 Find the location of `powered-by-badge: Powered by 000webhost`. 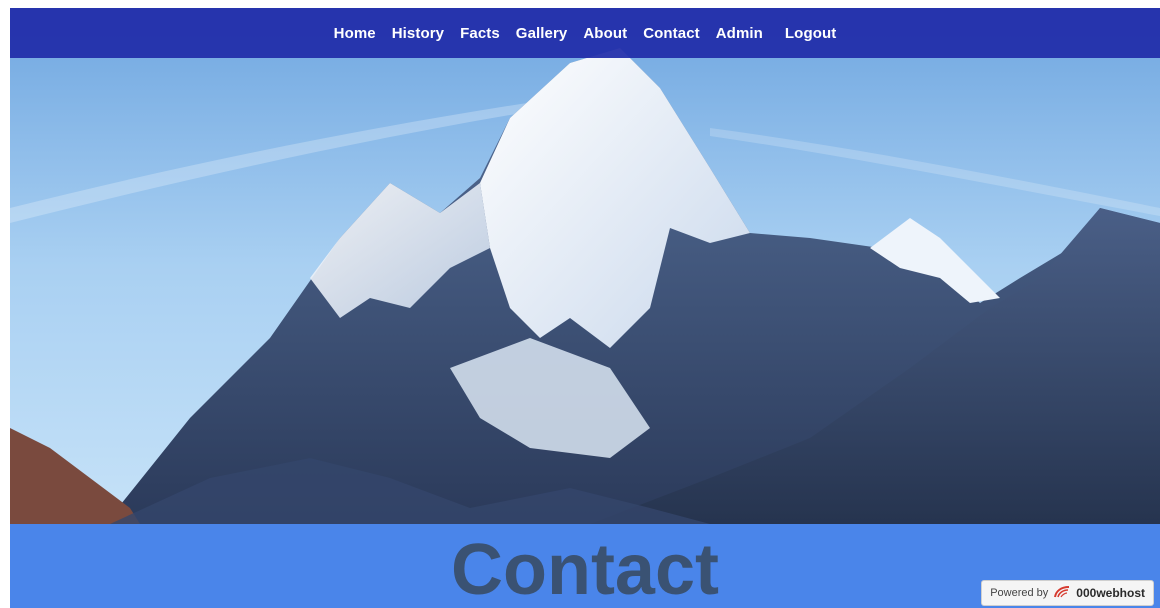

powered-by-badge: Powered by 000webhost is located at coordinates (1067, 593).